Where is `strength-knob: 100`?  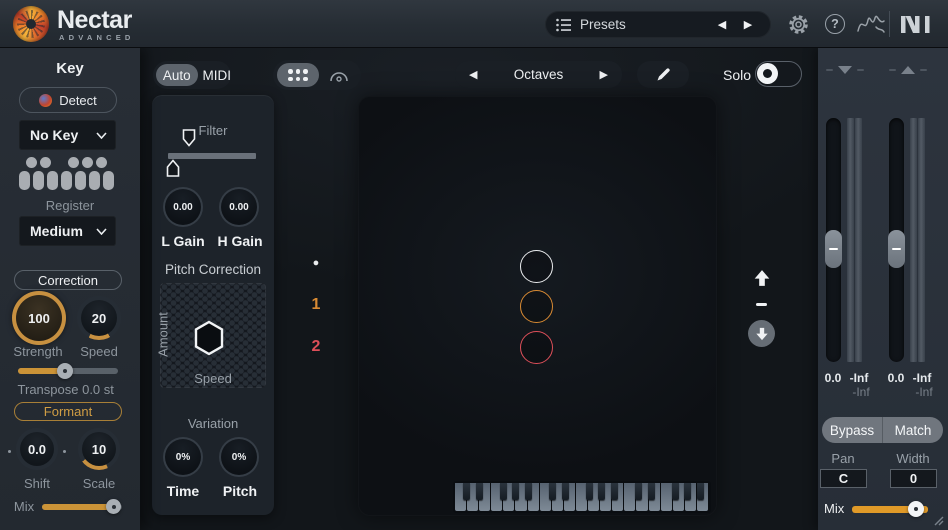 strength-knob: 100 is located at coordinates (39, 318).